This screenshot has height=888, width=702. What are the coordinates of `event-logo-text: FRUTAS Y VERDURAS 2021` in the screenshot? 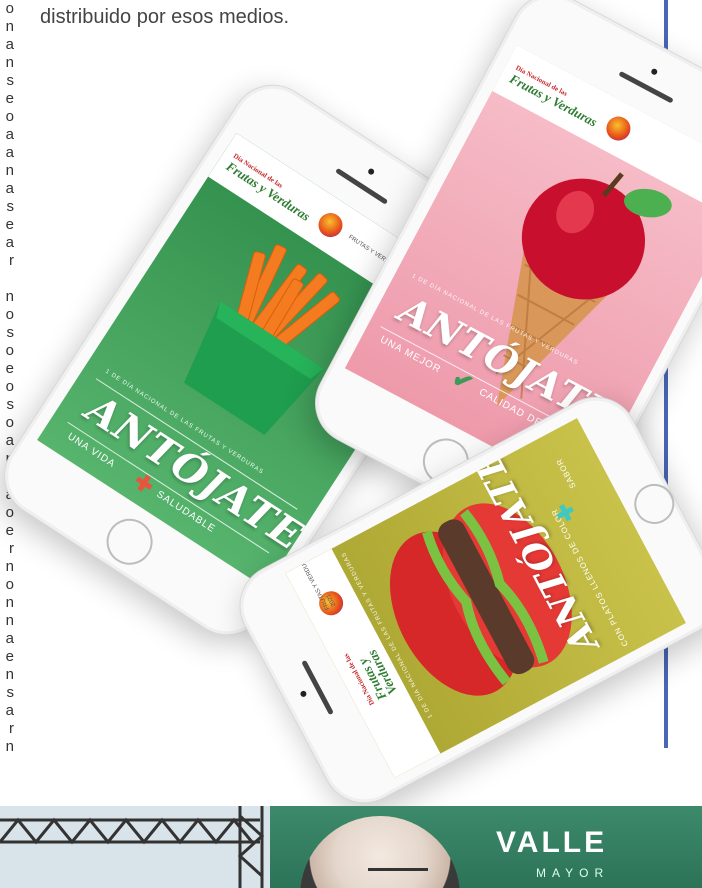 It's located at (316, 581).